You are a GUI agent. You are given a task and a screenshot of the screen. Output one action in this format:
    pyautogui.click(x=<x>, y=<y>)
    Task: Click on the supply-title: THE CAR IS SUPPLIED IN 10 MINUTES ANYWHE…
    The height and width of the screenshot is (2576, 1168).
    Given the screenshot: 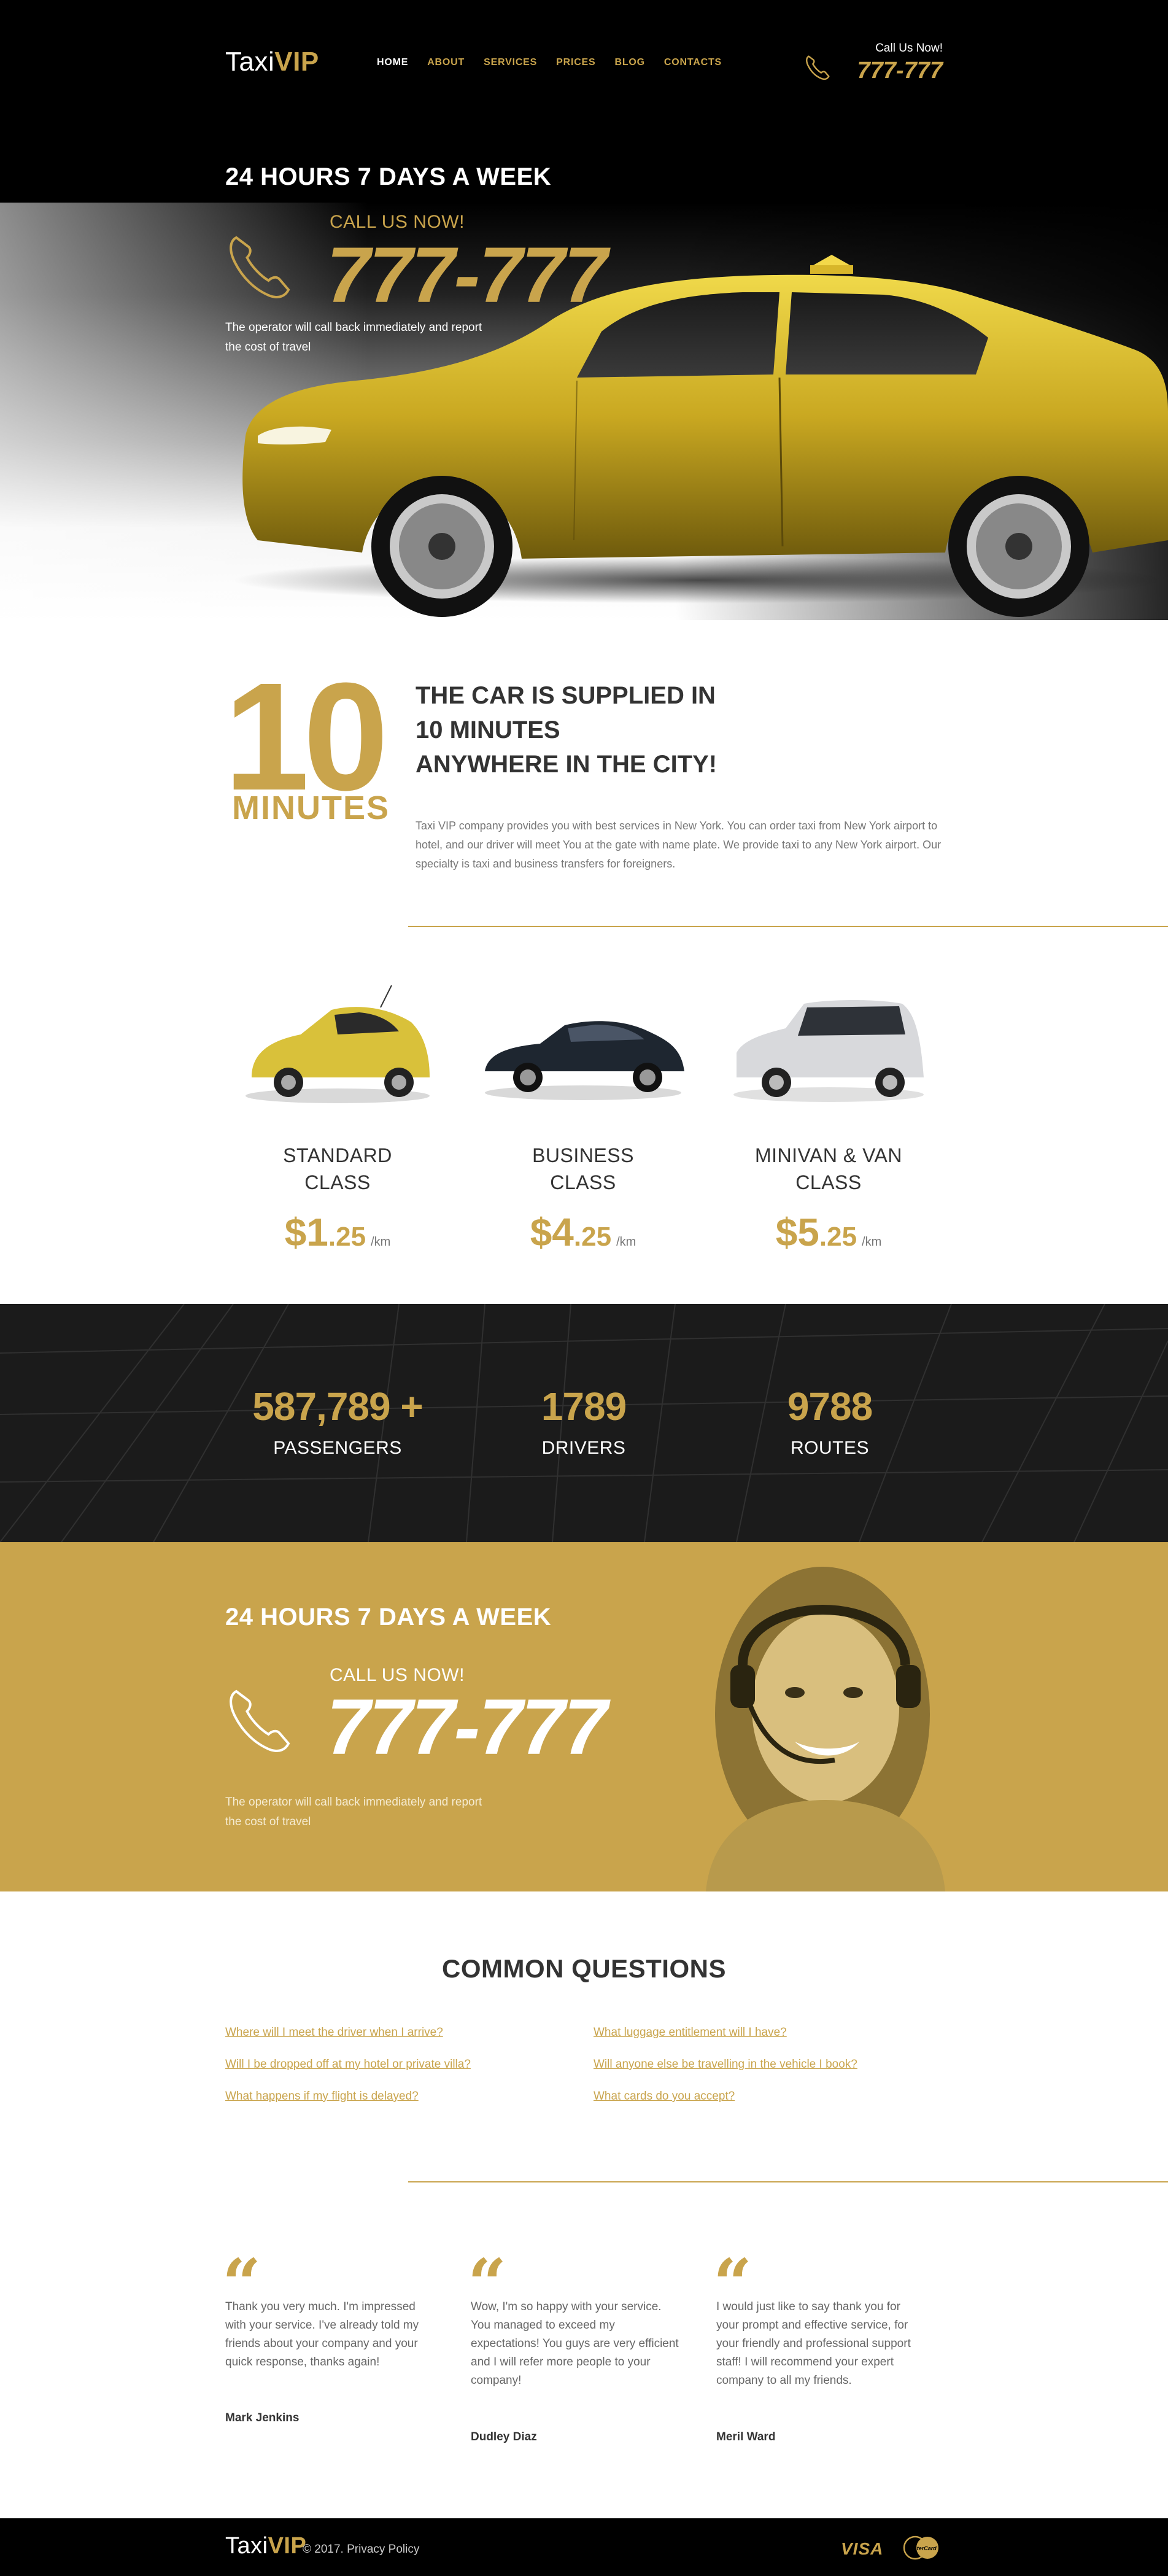 What is the action you would take?
    pyautogui.click(x=566, y=730)
    